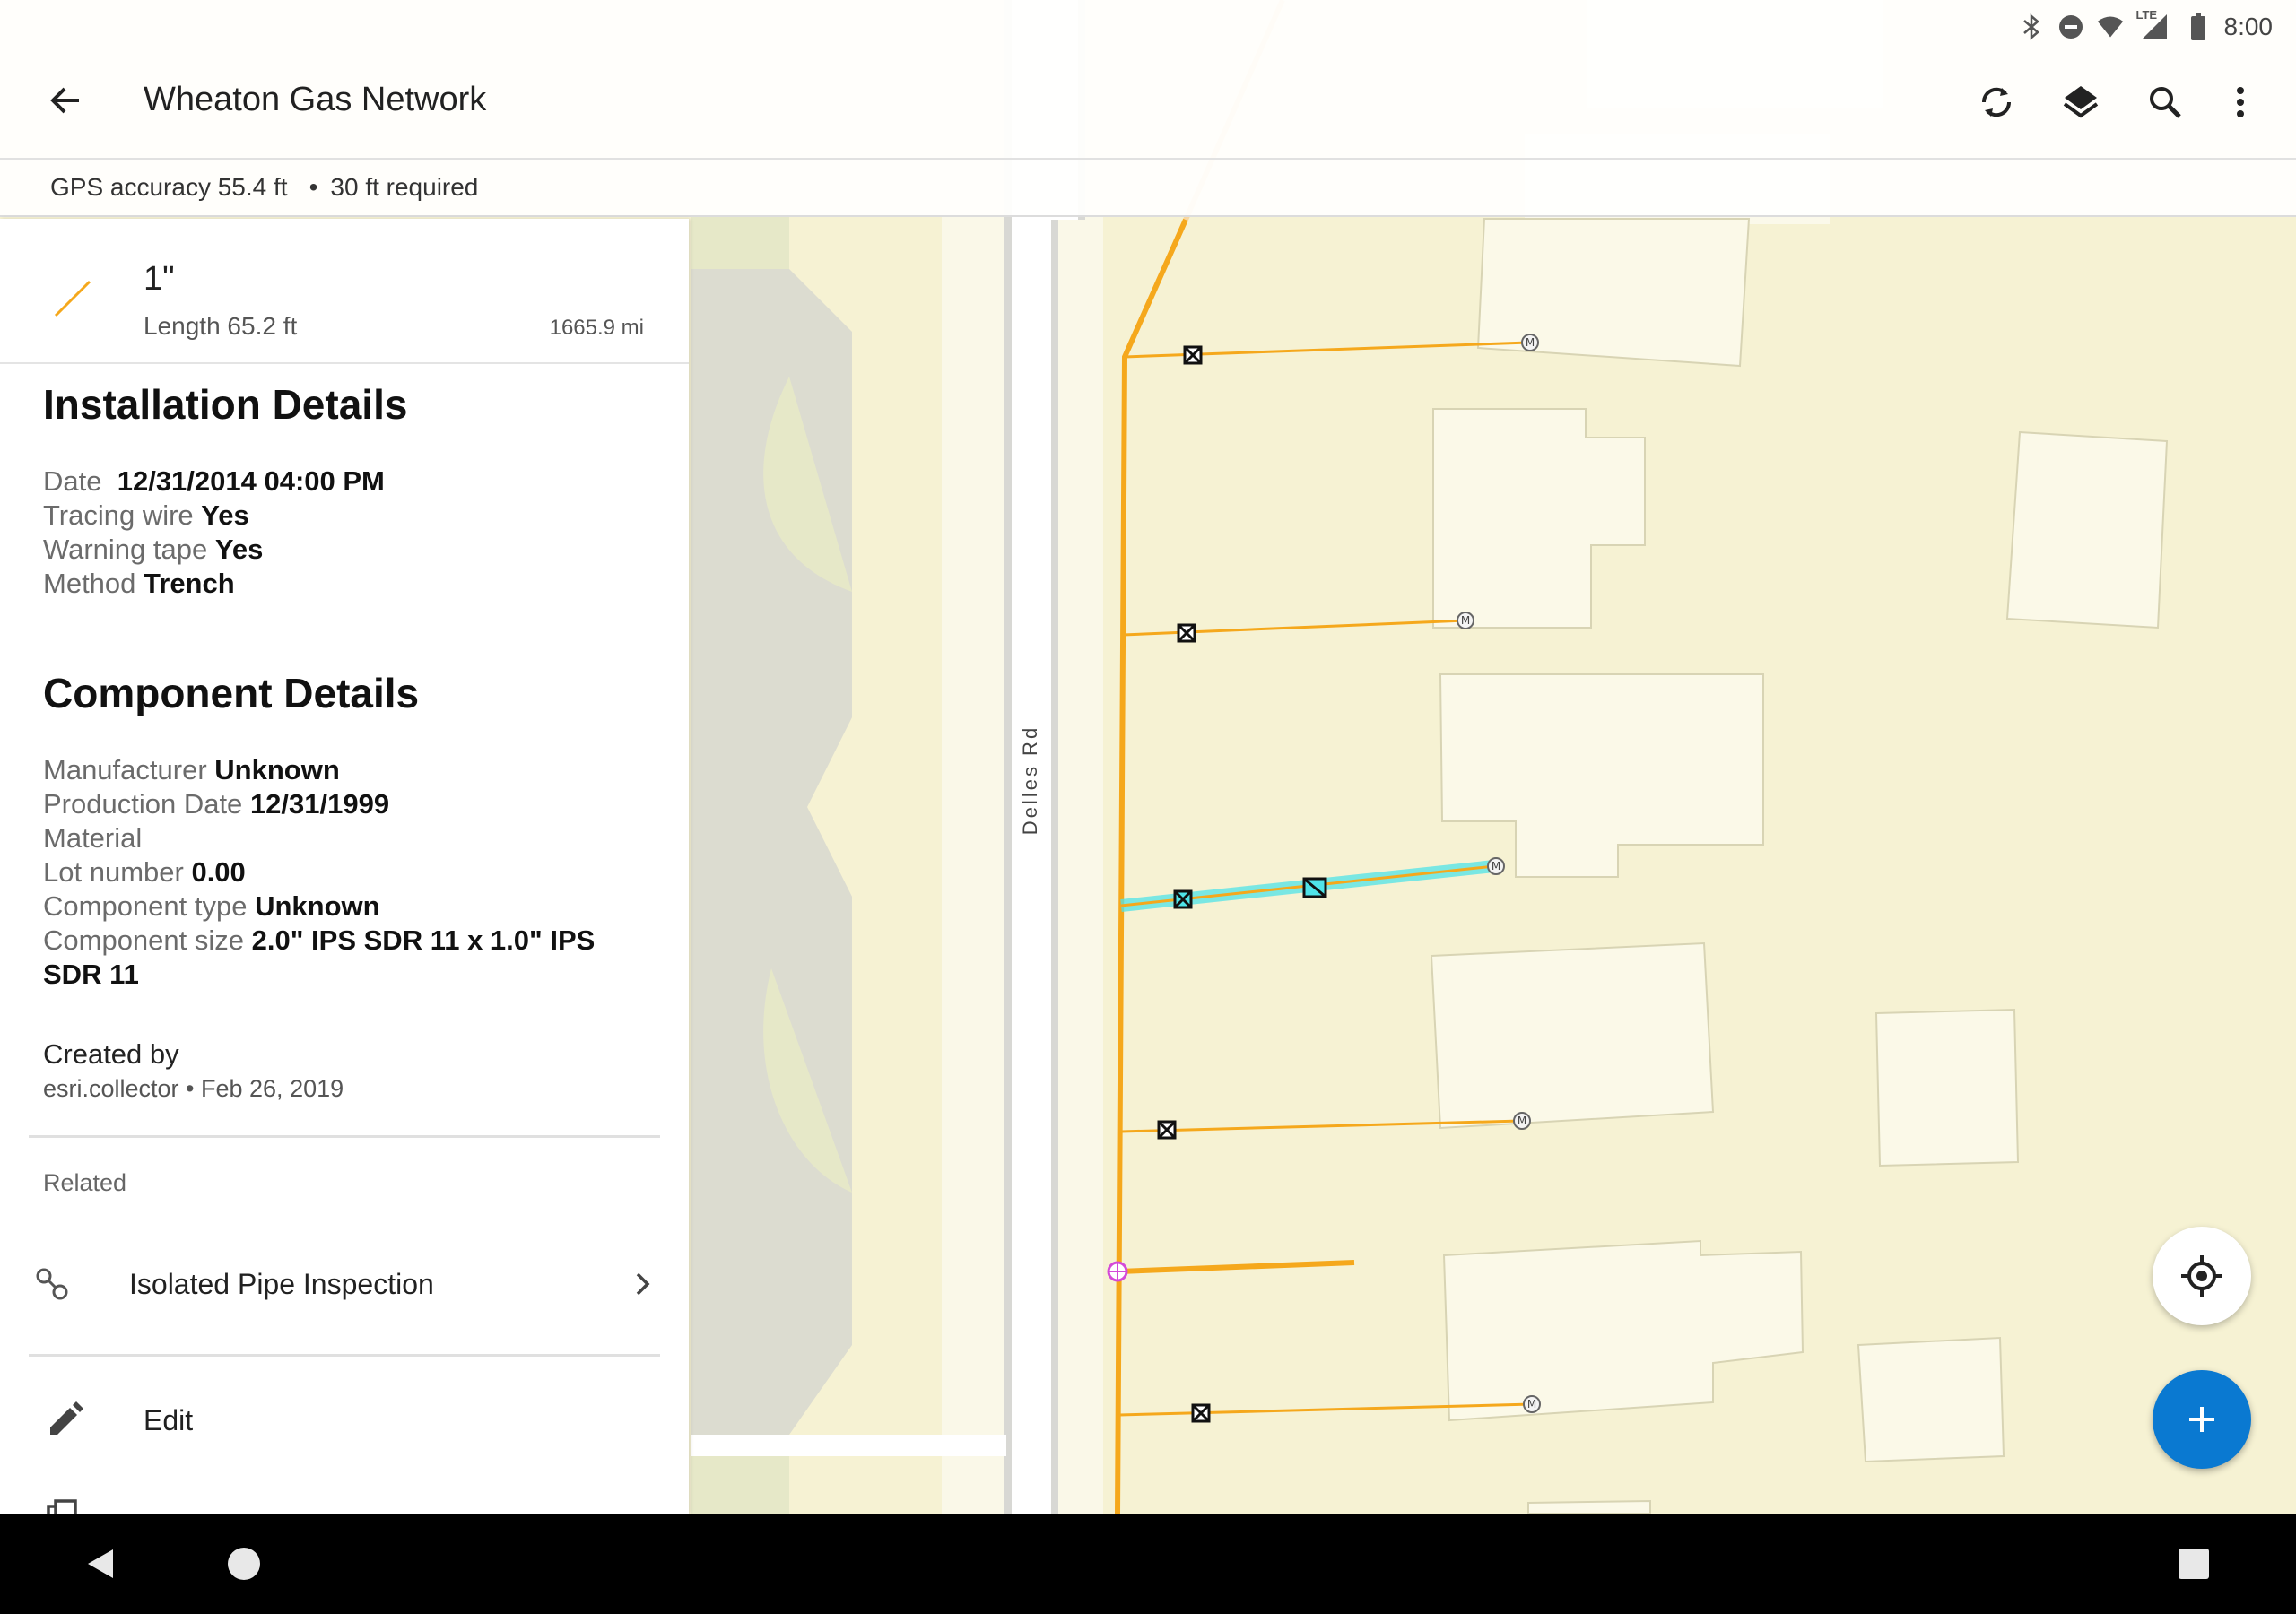 The width and height of the screenshot is (2296, 1614). I want to click on field-label: Component type, so click(145, 906).